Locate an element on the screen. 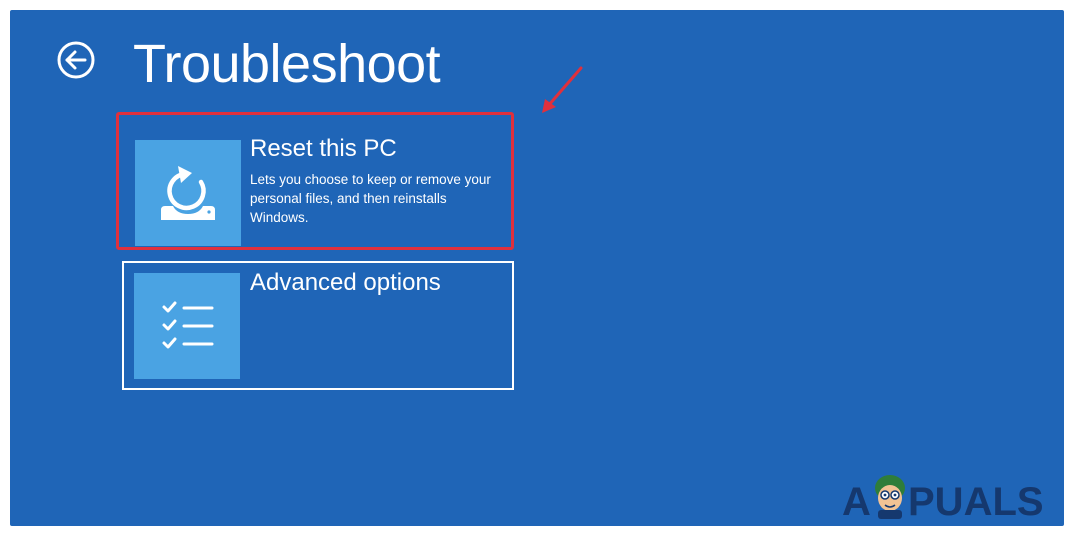 Image resolution: width=1074 pixels, height=537 pixels. red-arrow-icon is located at coordinates (562, 89).